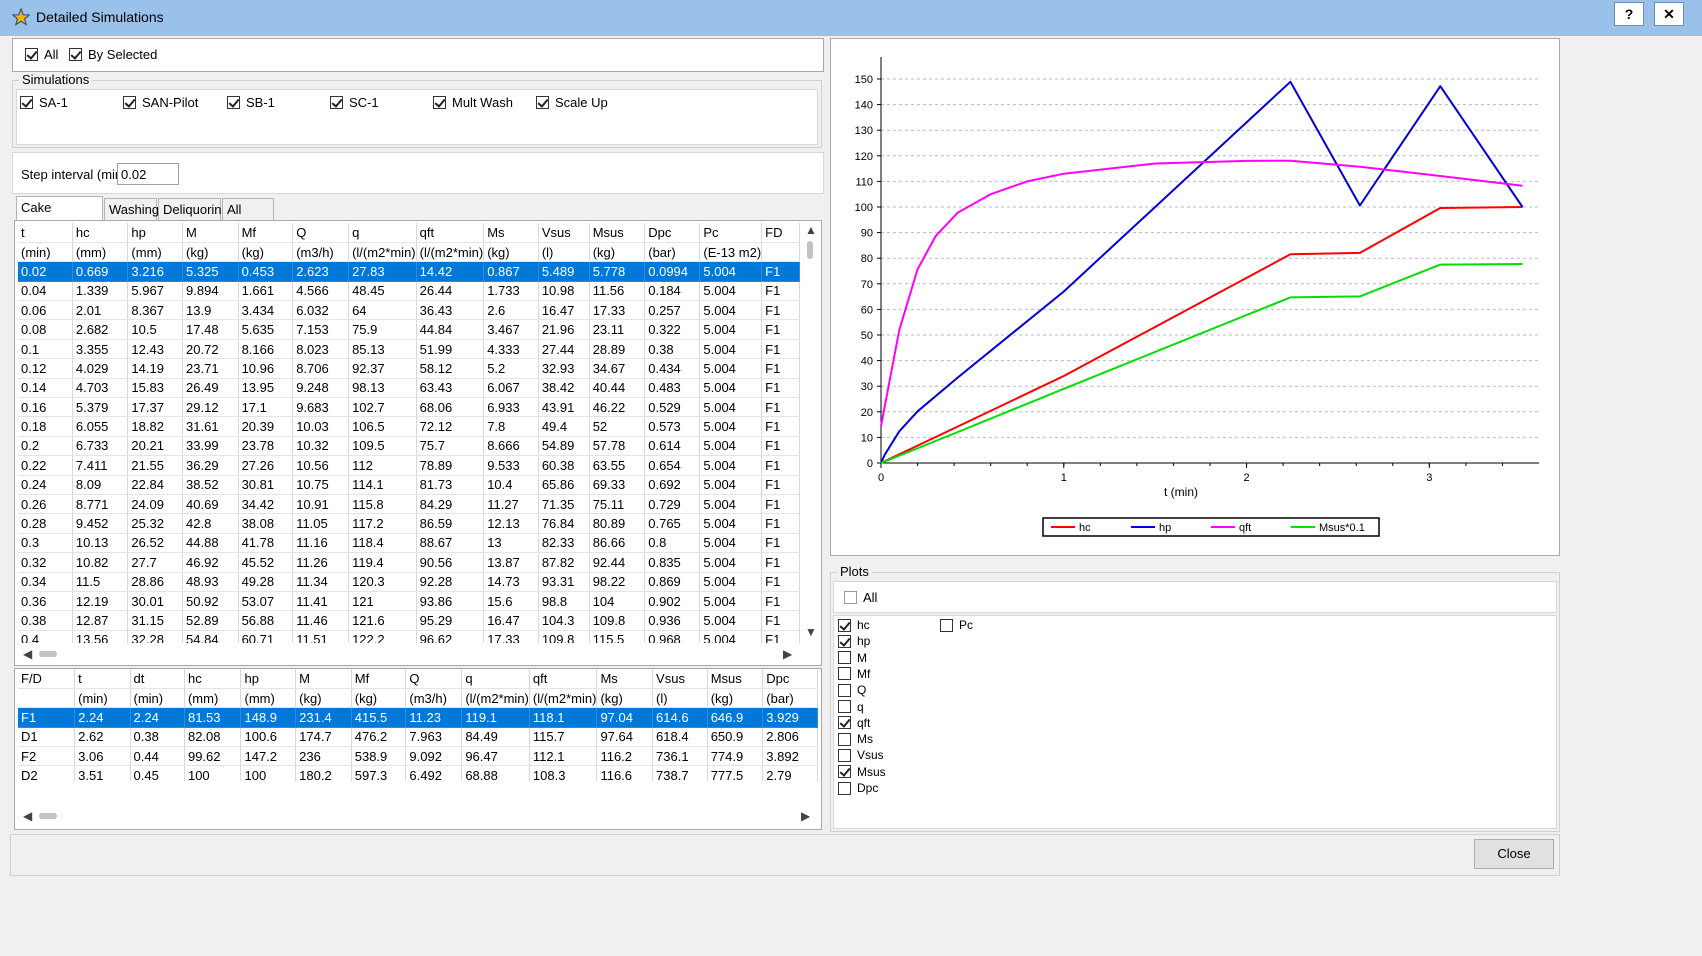 This screenshot has height=956, width=1702. I want to click on steps_table-cell: 26.44, so click(450, 291).